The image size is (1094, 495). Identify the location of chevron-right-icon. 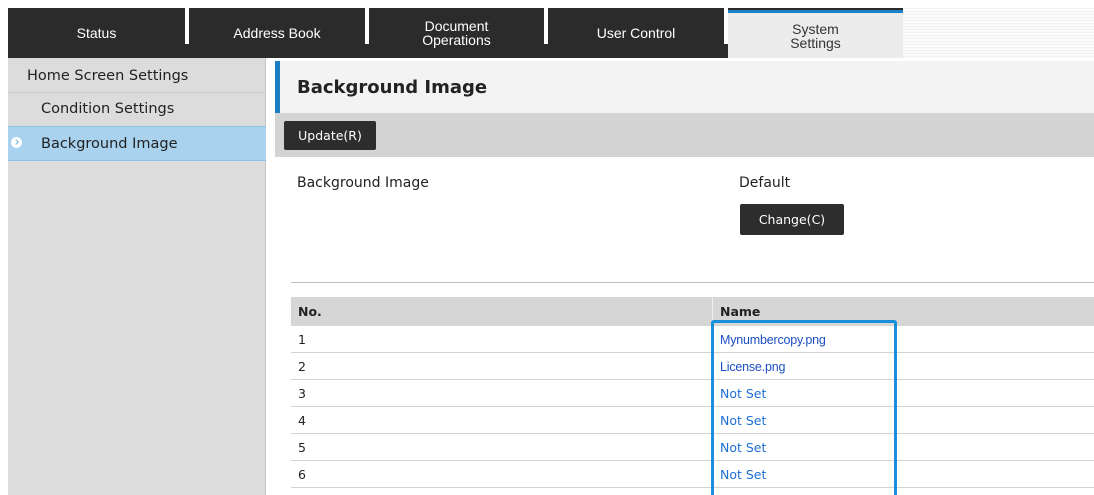
(16, 142).